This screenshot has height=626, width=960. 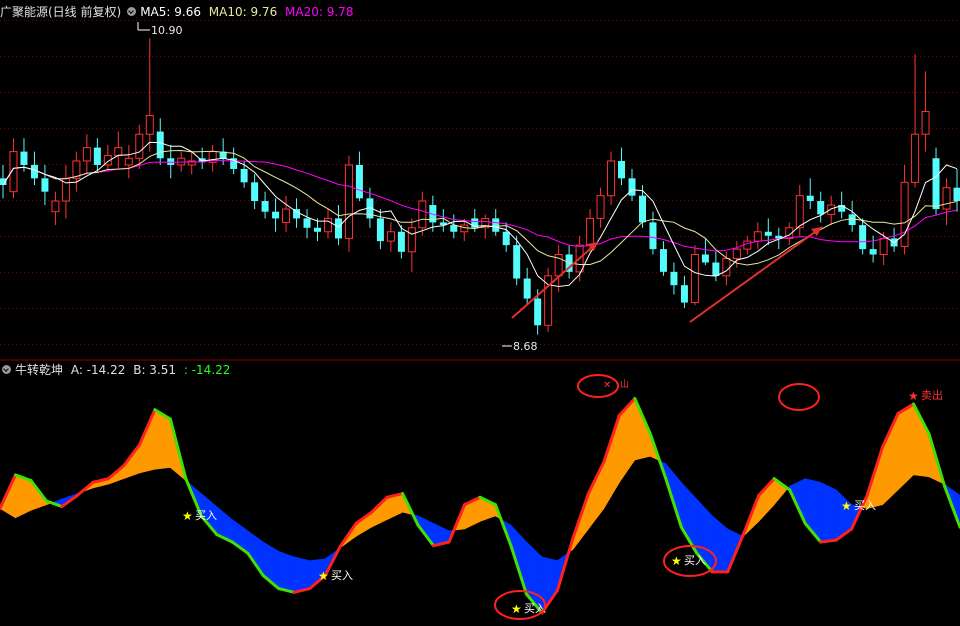 What do you see at coordinates (167, 30) in the screenshot?
I see `high-price-label: 10.90` at bounding box center [167, 30].